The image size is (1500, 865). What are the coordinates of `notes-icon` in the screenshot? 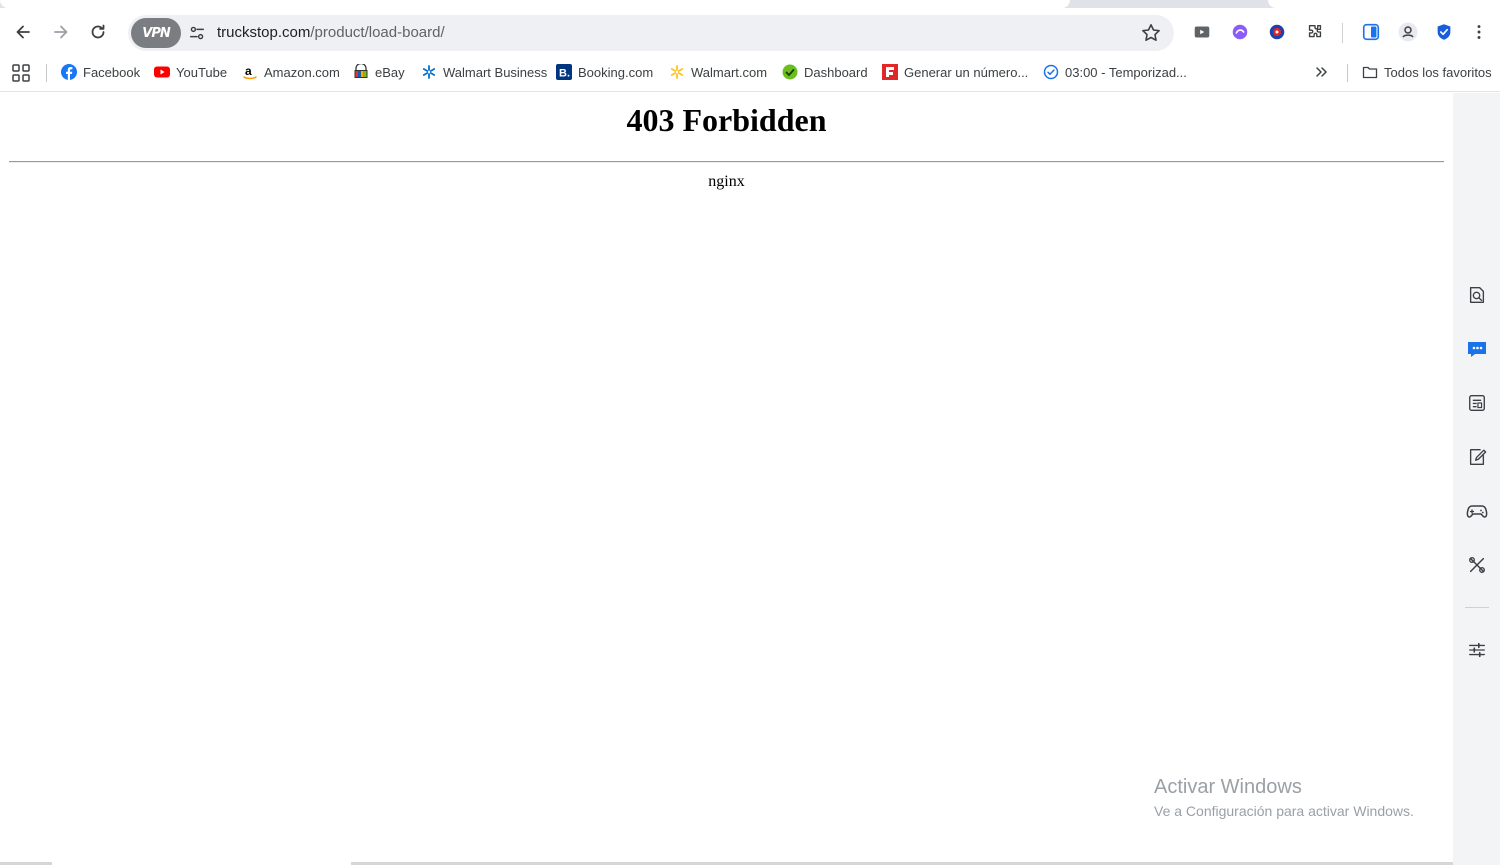 It's located at (1477, 457).